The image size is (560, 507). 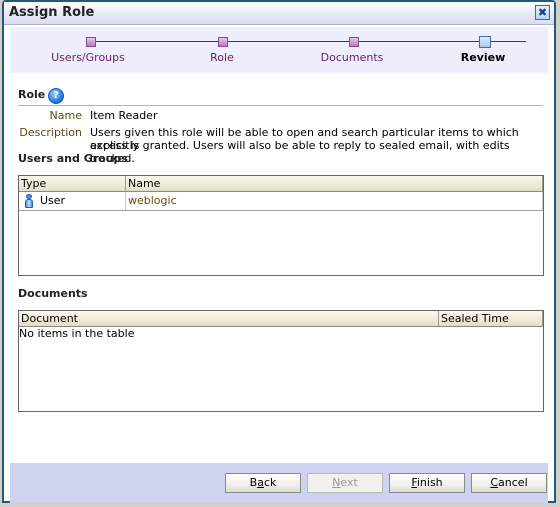 What do you see at coordinates (427, 483) in the screenshot?
I see `finish-button: Finish` at bounding box center [427, 483].